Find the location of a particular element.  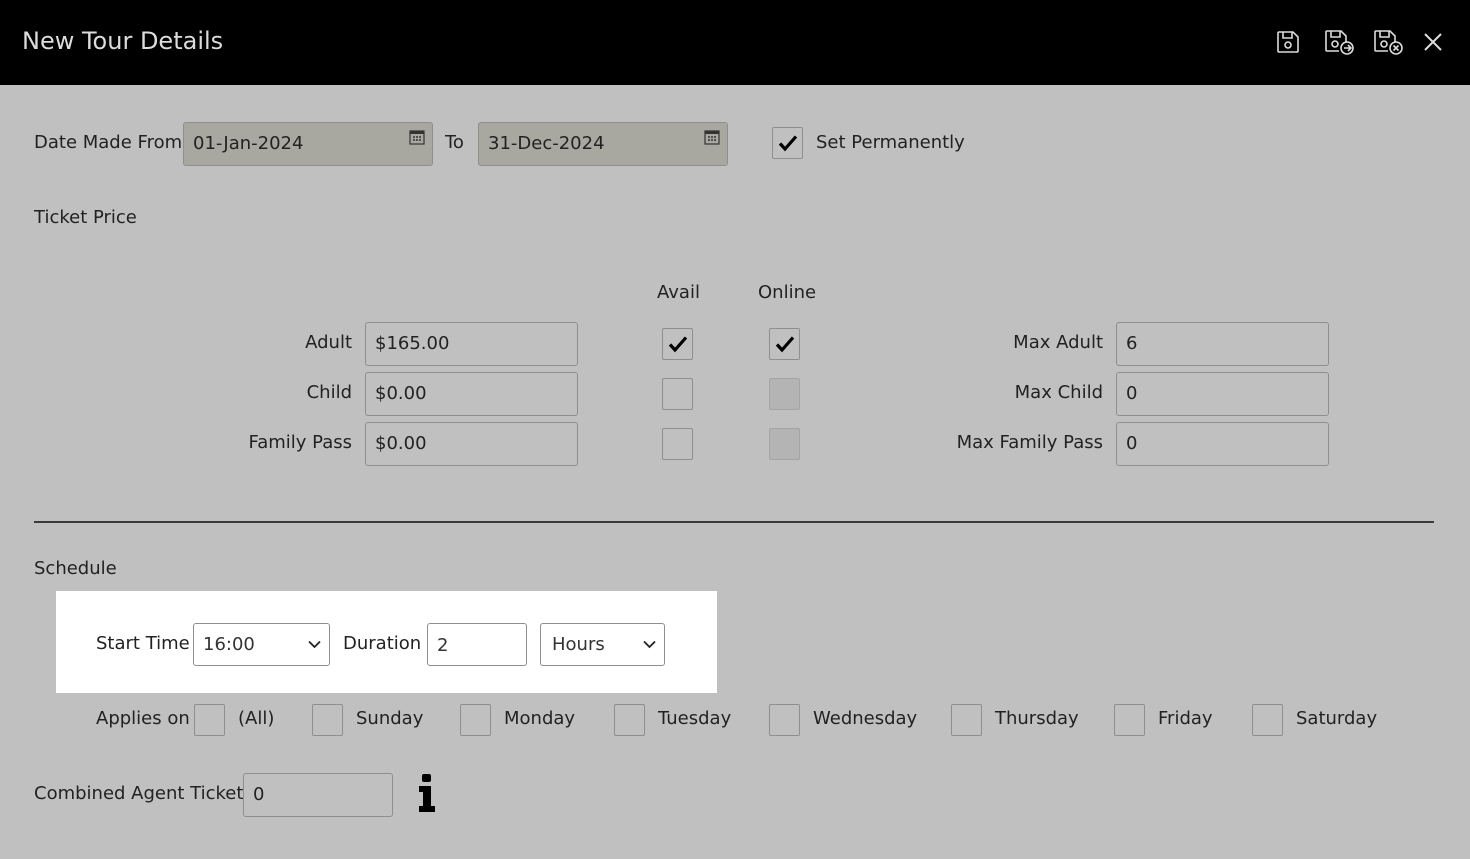

adult-online-checkbox is located at coordinates (784, 344).